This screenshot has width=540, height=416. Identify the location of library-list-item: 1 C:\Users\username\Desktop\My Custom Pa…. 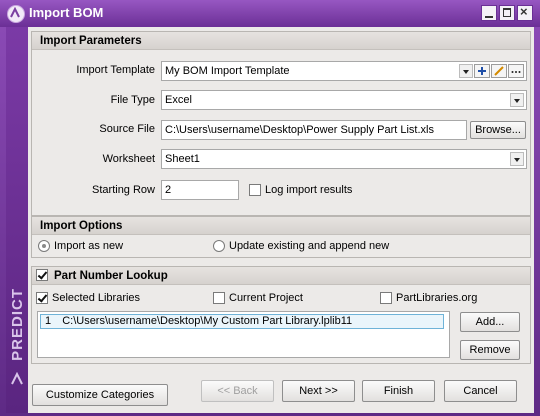
(242, 321).